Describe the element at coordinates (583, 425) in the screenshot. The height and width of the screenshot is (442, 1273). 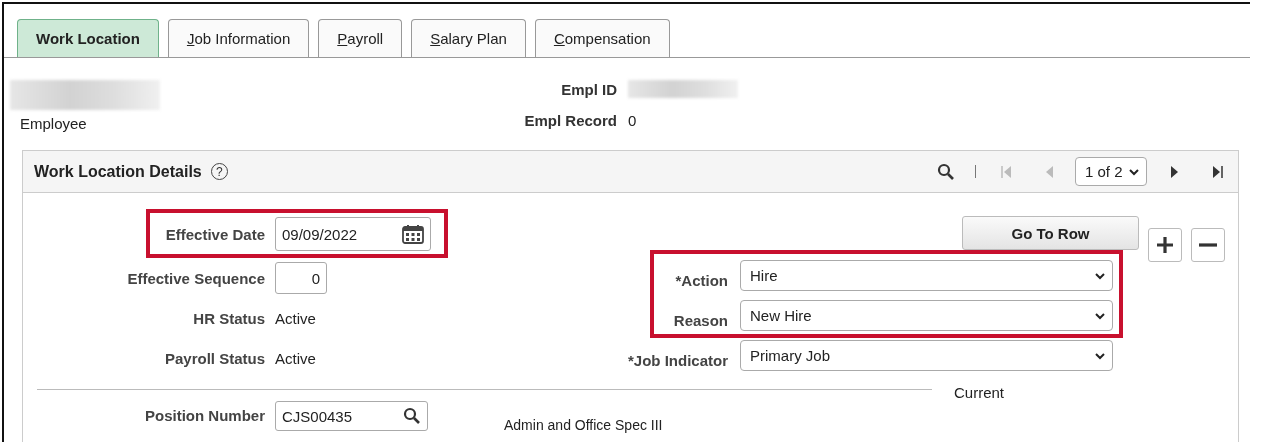
I see `position-description: Admin and Office Spec III` at that location.